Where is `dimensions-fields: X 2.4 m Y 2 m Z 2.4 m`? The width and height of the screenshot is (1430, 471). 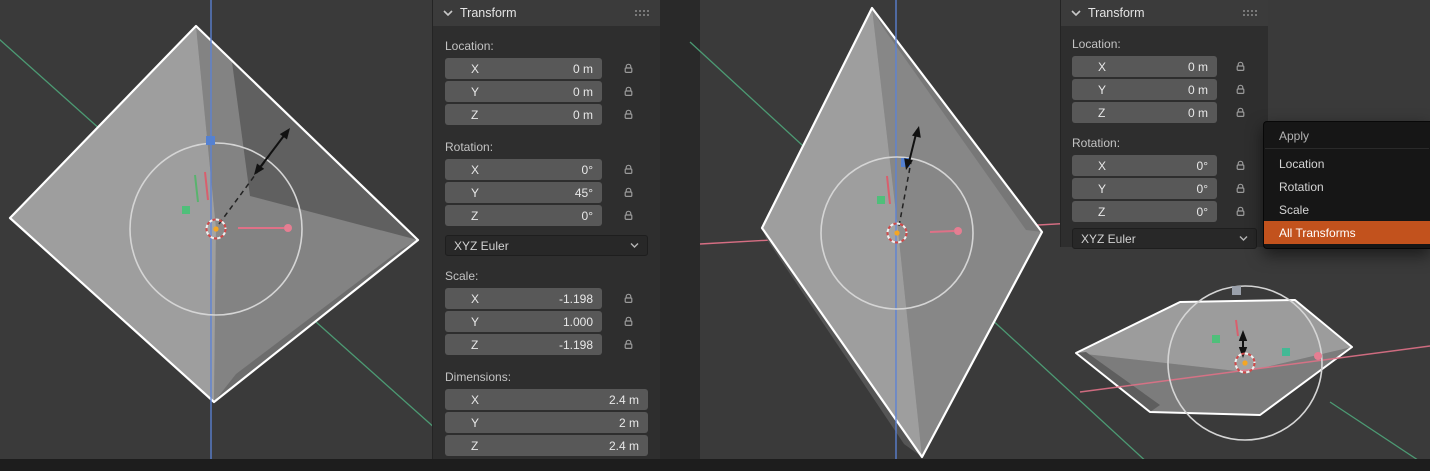 dimensions-fields: X 2.4 m Y 2 m Z 2.4 m is located at coordinates (546, 423).